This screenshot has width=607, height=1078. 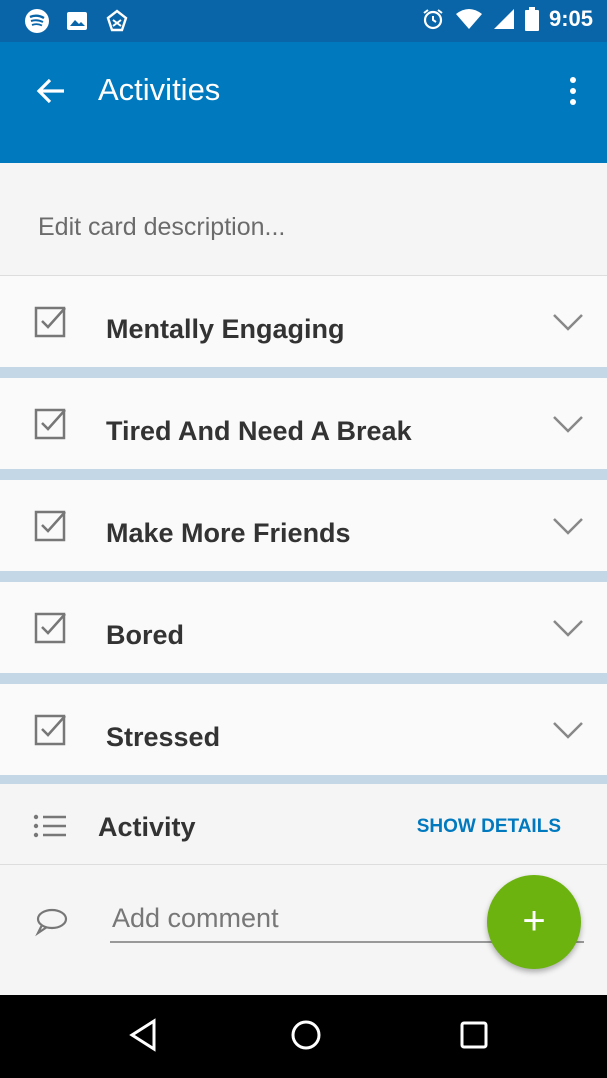 I want to click on system-nav-bar, so click(x=303, y=1036).